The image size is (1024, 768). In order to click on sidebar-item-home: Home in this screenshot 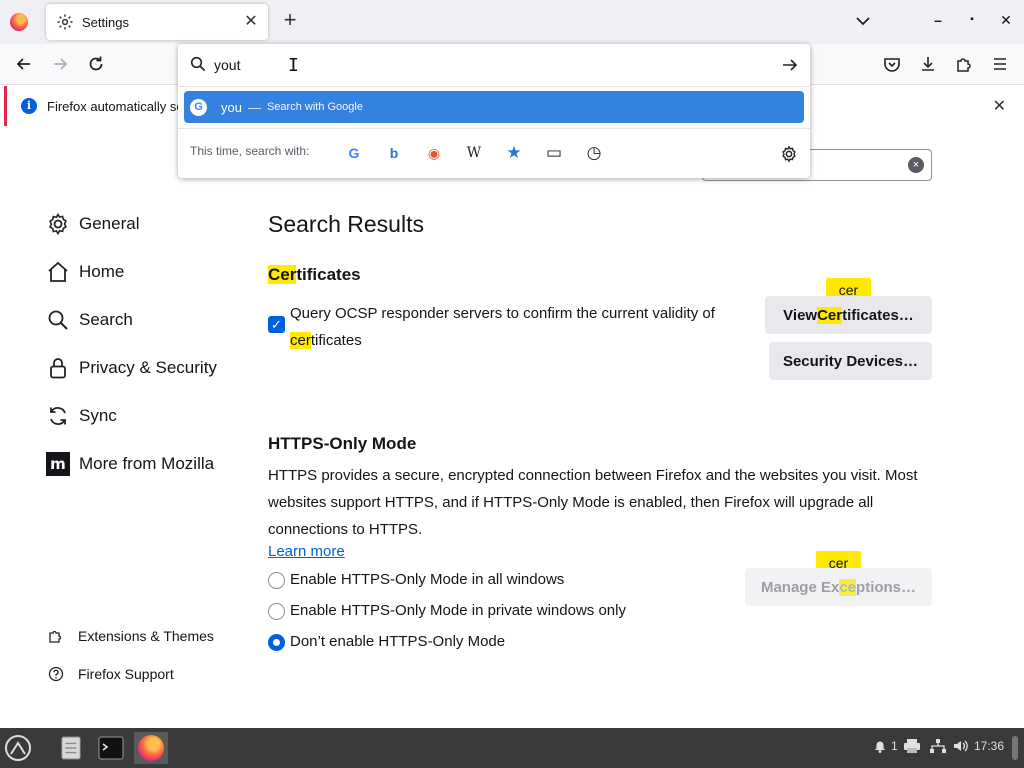, I will do `click(85, 272)`.